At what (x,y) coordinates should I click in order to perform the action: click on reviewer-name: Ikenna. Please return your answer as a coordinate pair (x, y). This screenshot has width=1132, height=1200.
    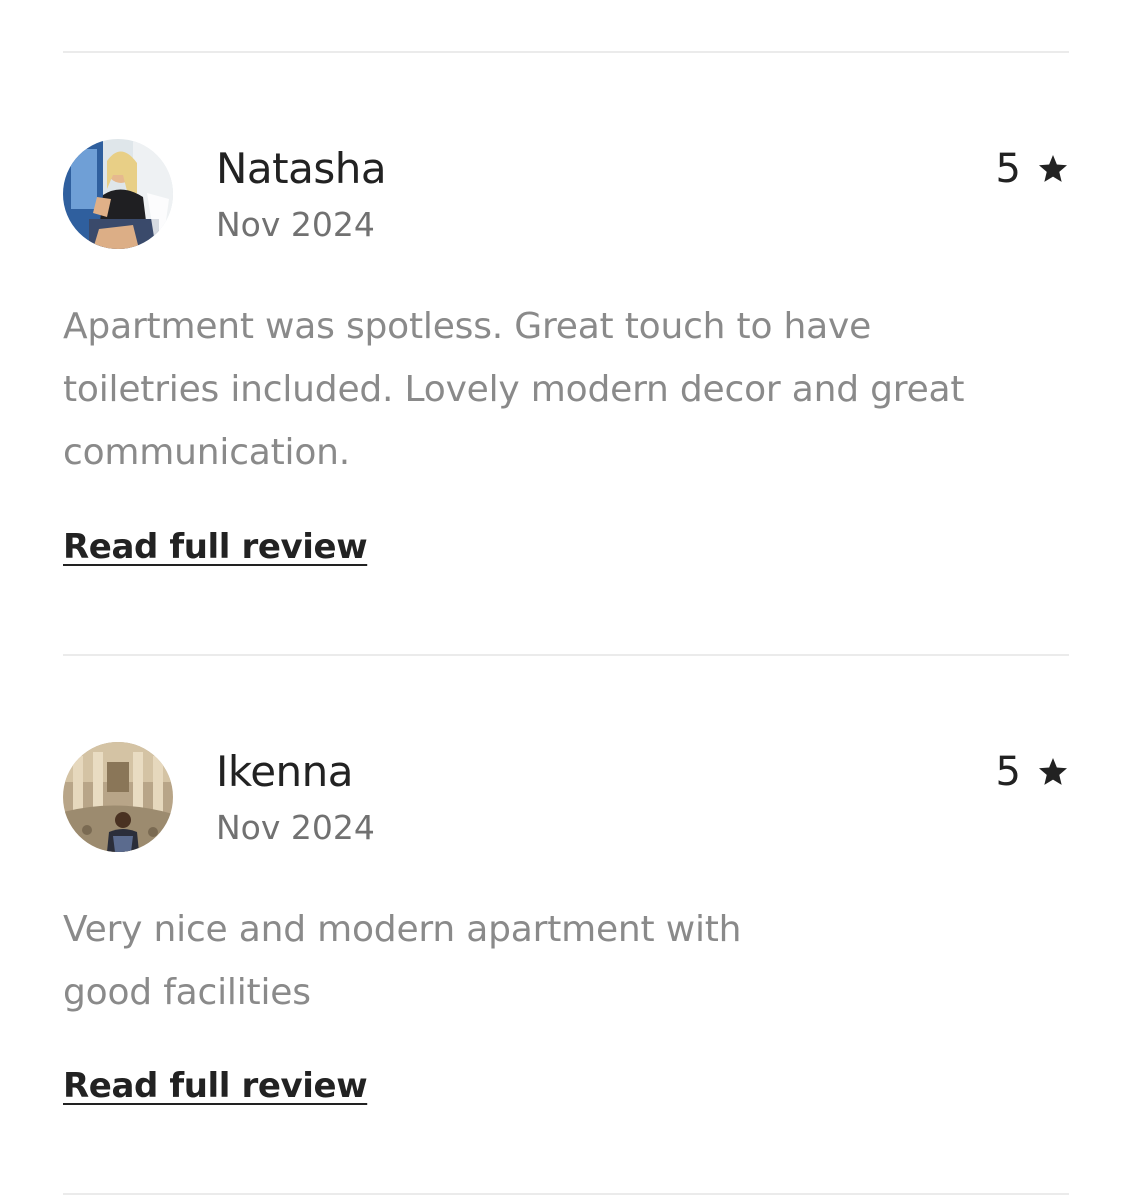
    Looking at the image, I should click on (285, 771).